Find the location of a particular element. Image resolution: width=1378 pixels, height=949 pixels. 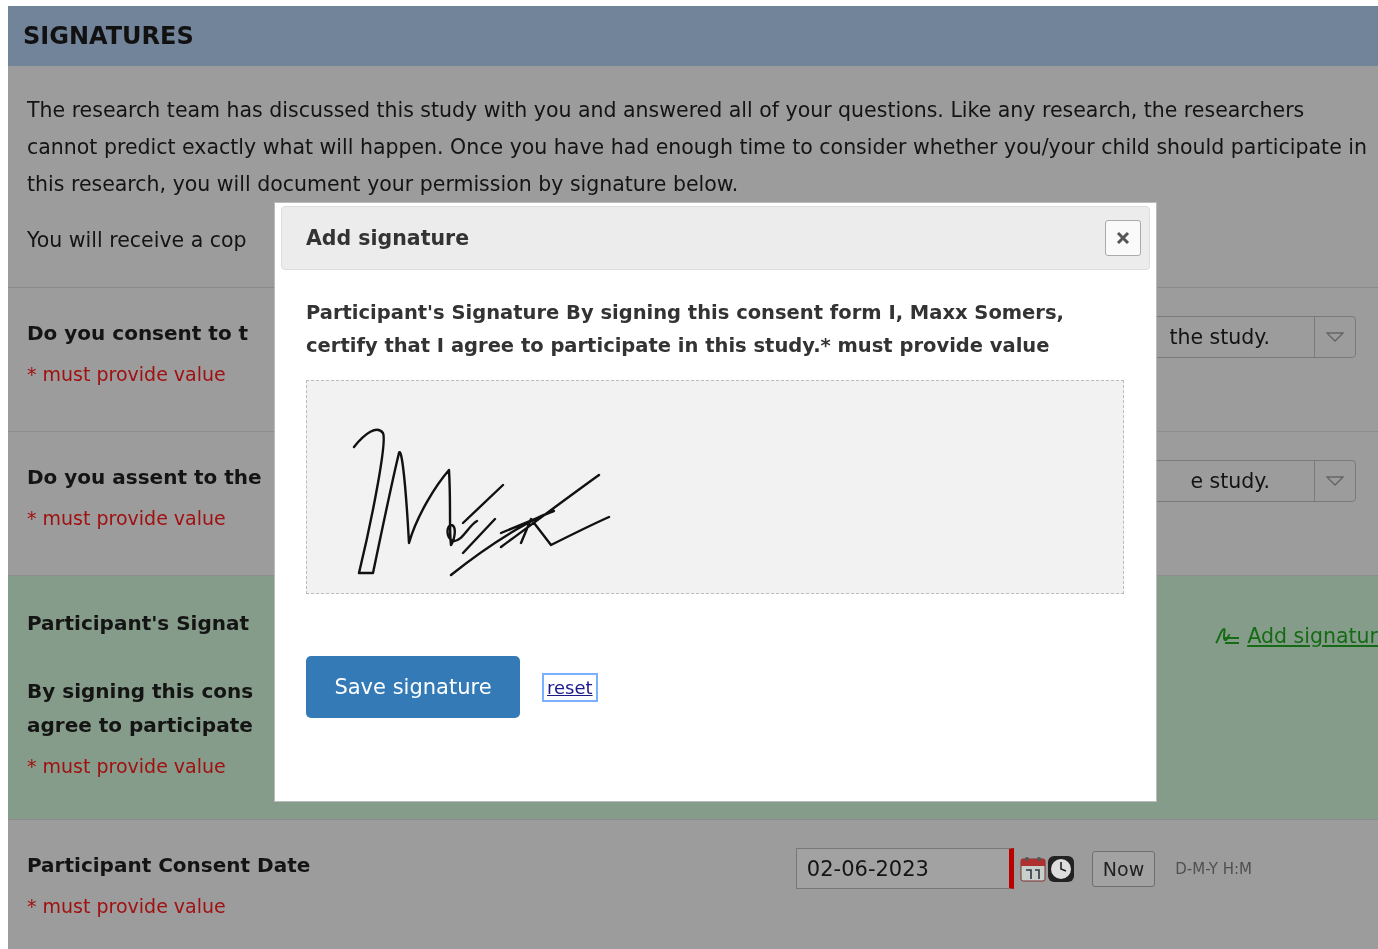

calendar-icon is located at coordinates (1032, 868).